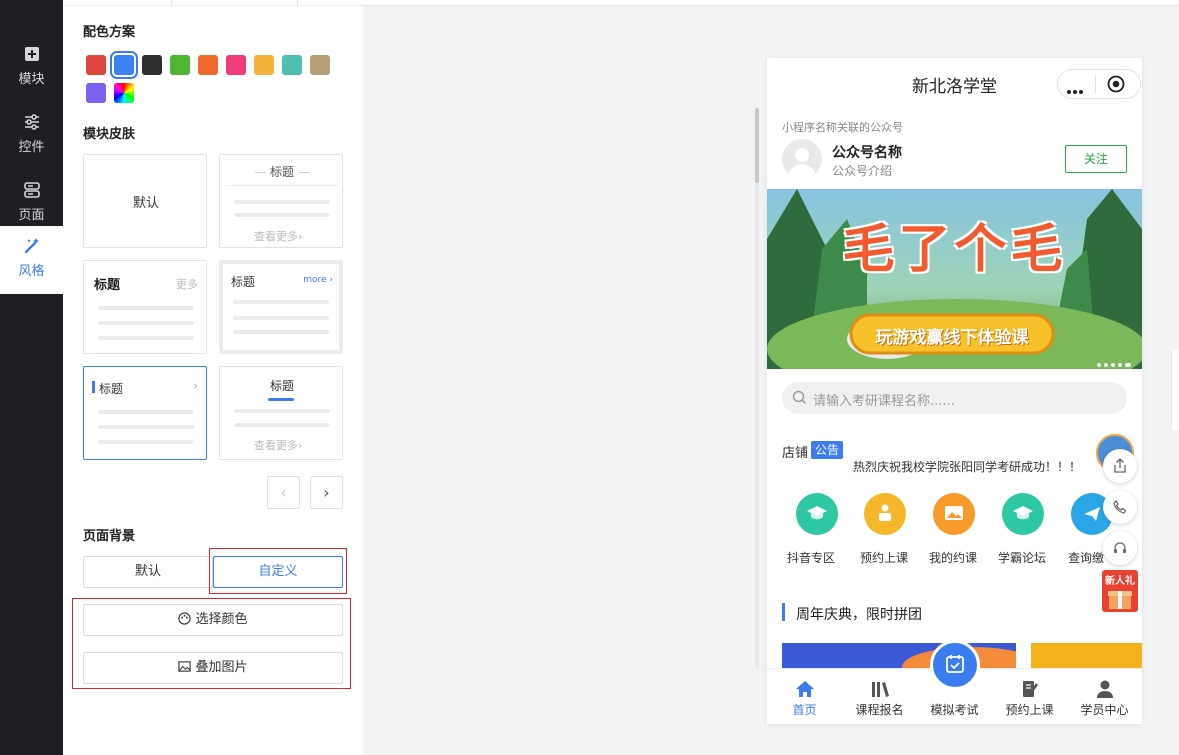 This screenshot has width=1179, height=755. Describe the element at coordinates (109, 32) in the screenshot. I see `color-scheme-title: 配色方案` at that location.